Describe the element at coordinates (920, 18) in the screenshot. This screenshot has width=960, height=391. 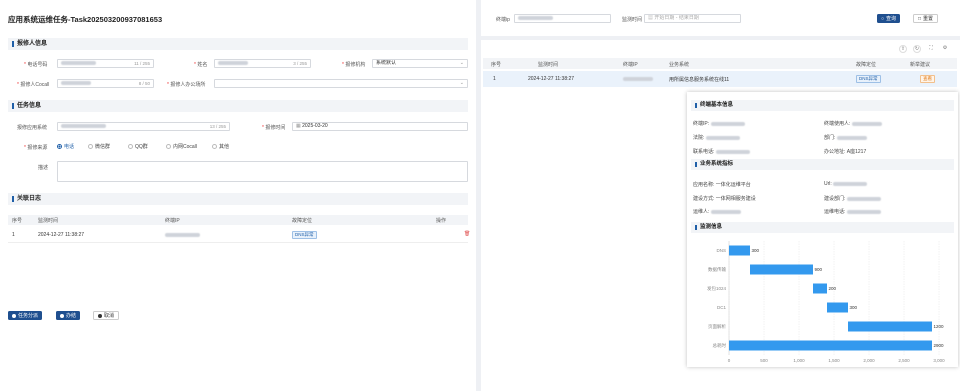
I see `reset-icon: □` at that location.